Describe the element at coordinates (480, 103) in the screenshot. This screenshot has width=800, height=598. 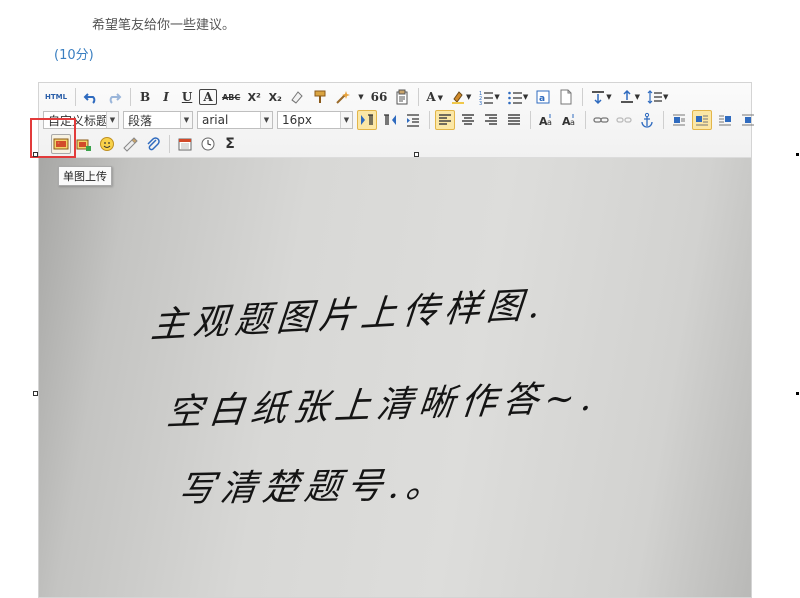
I see `svg-text: 3` at that location.